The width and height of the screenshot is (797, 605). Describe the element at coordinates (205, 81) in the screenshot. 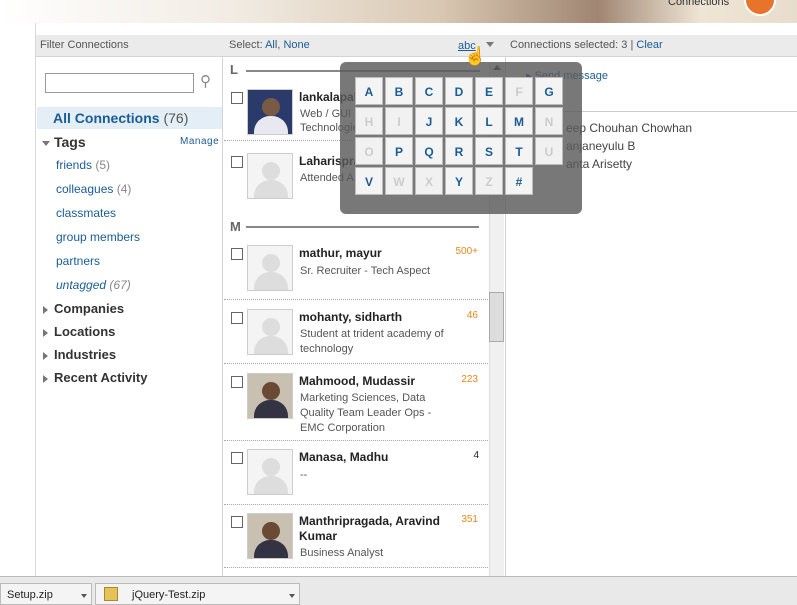

I see `search-icon: ⚲` at that location.